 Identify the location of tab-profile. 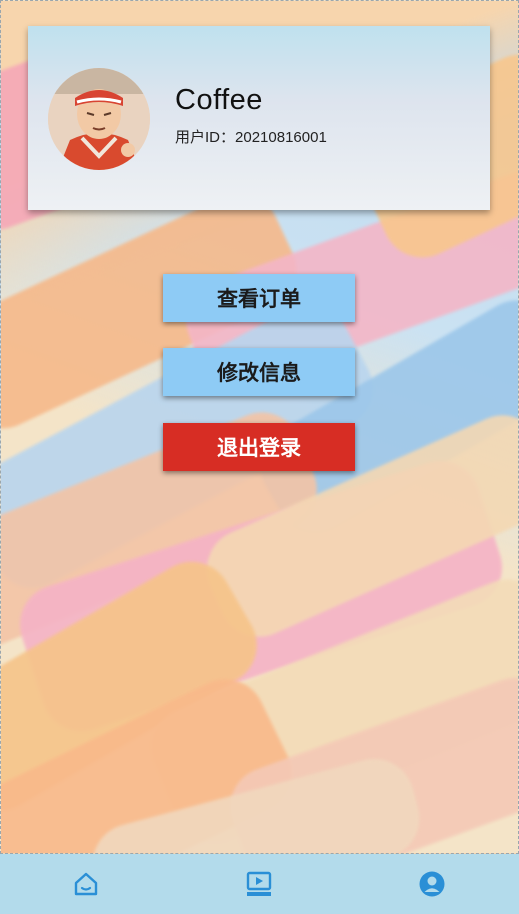
(432, 884).